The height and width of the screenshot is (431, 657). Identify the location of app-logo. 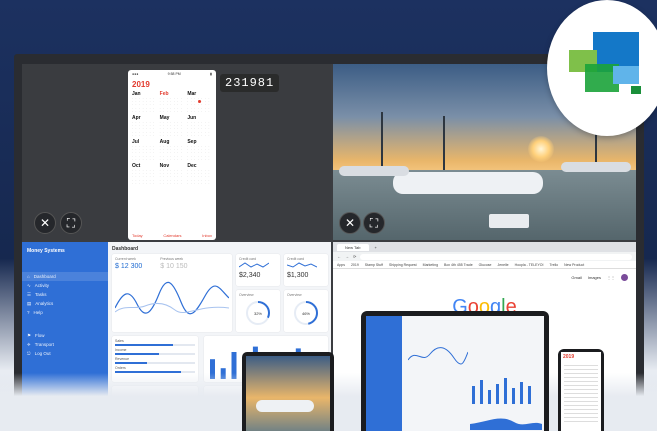
(602, 68).